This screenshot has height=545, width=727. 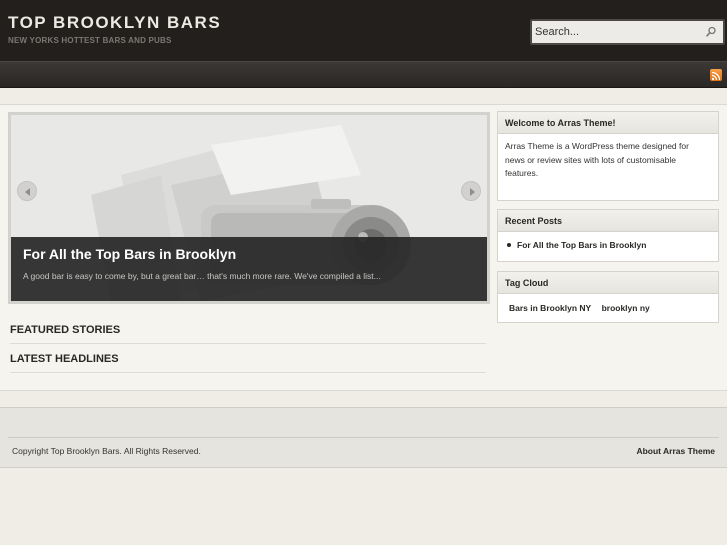 I want to click on widget-title: Recent Posts, so click(x=608, y=221).